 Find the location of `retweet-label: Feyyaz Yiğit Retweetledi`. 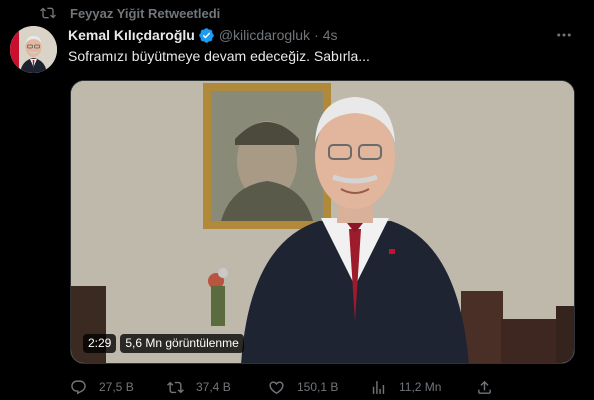

retweet-label: Feyyaz Yiğit Retweetledi is located at coordinates (145, 13).